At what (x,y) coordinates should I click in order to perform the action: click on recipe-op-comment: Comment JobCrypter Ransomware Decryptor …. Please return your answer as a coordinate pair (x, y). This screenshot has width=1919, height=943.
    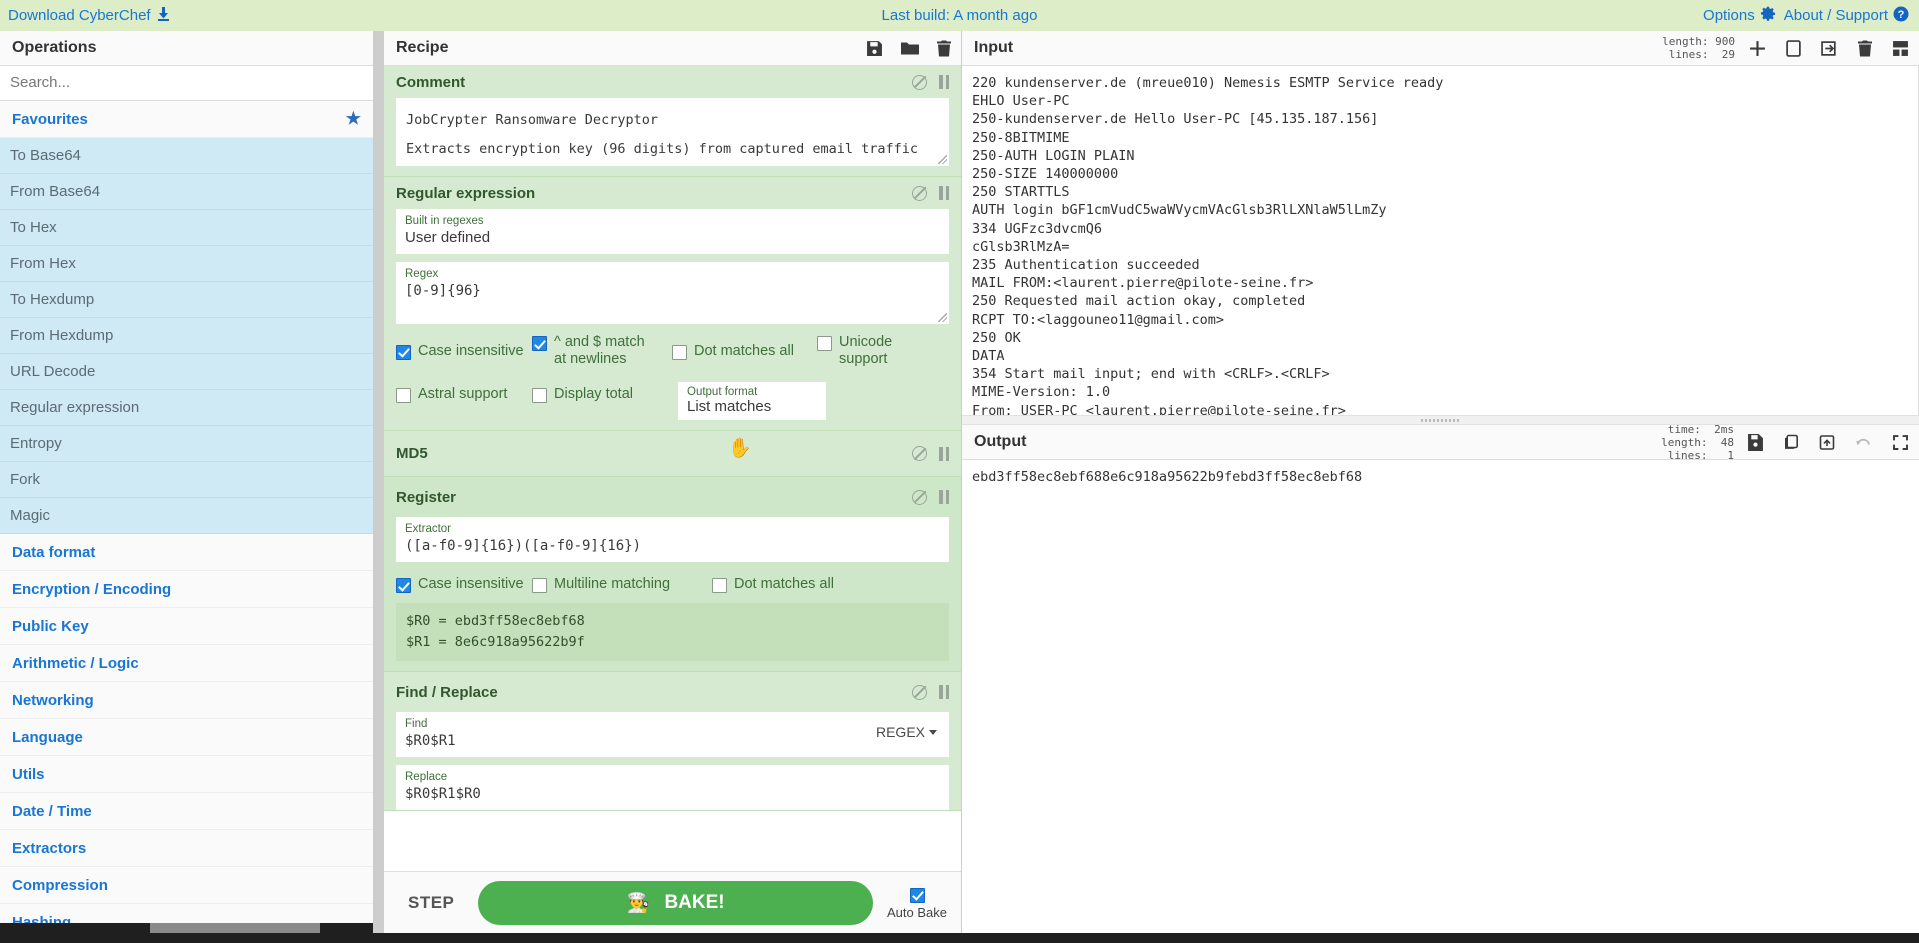
    Looking at the image, I should click on (672, 121).